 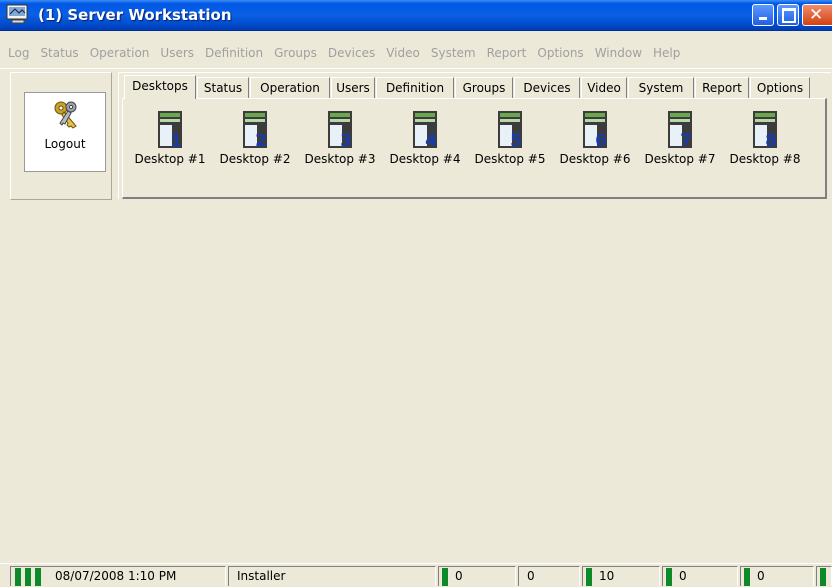 I want to click on tab-options: Options, so click(x=780, y=87).